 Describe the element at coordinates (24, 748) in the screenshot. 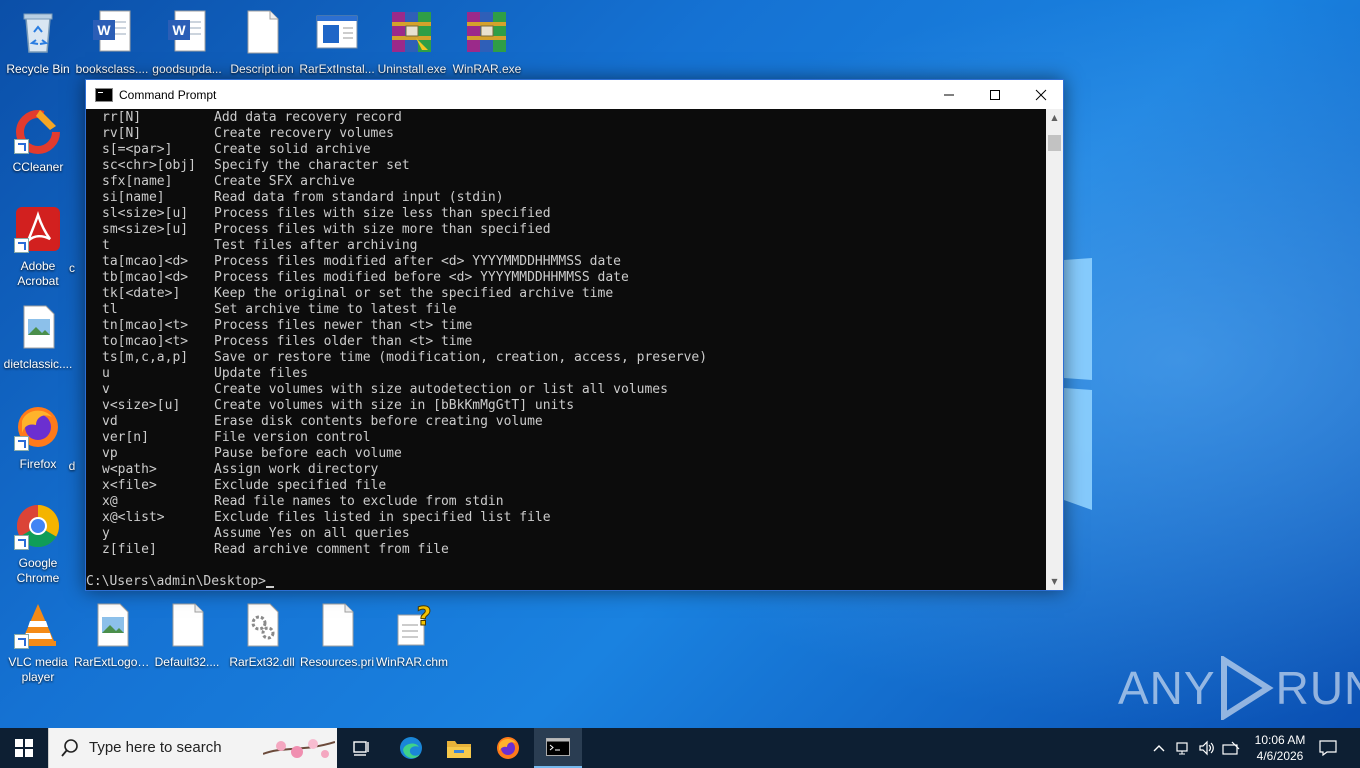

I see `start-button` at that location.